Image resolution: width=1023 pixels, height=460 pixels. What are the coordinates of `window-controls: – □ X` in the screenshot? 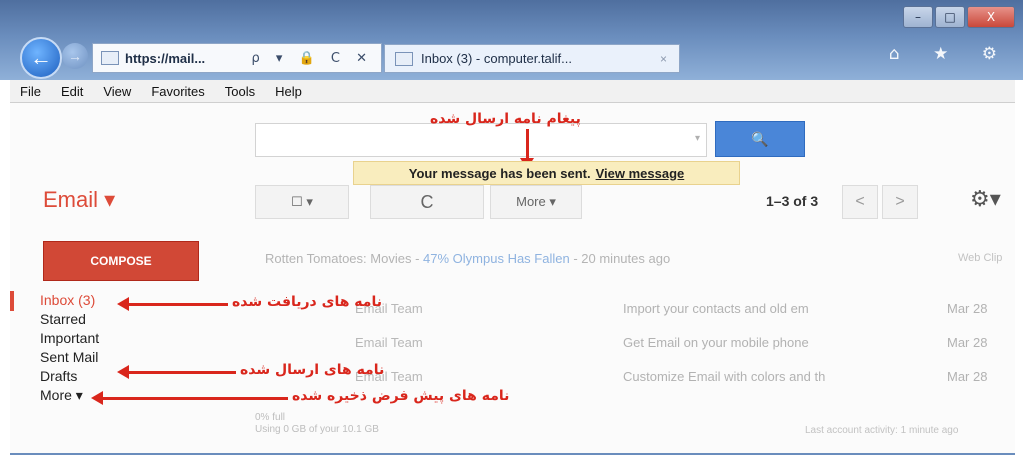 It's located at (958, 17).